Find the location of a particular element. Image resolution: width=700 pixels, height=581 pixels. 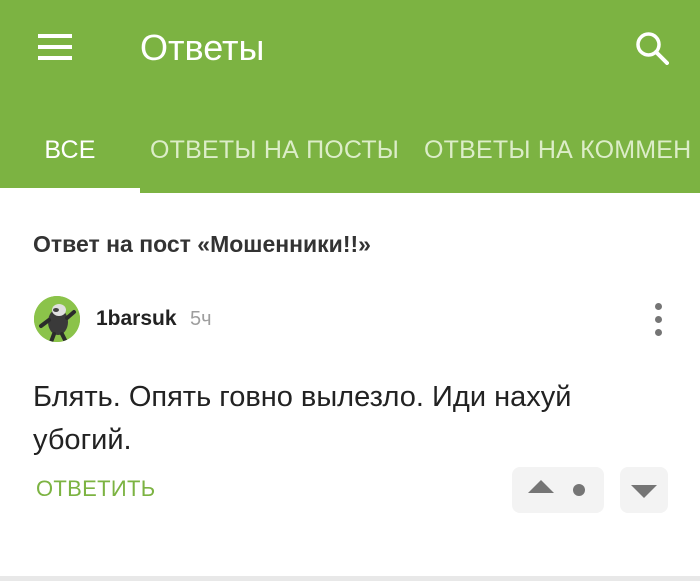

more-options-button is located at coordinates (658, 319).